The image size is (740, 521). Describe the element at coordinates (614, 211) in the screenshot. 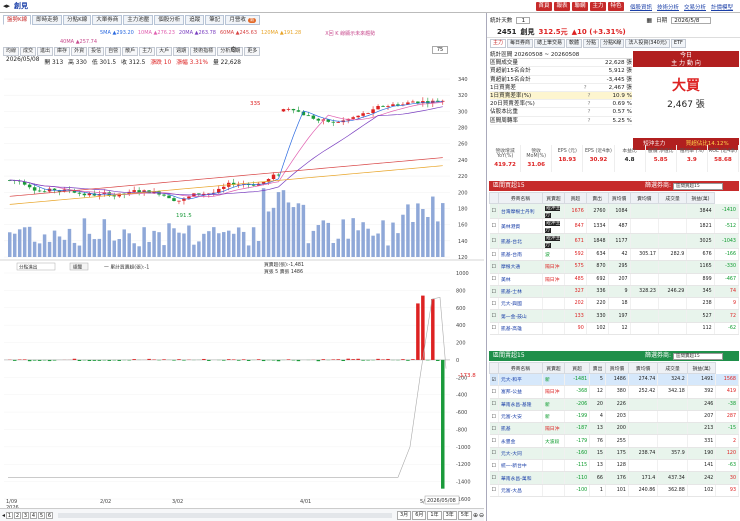

I see `table-row: ☐ 台灣摩根士丹利 短沖主力 1676 2760 1084 3844 -1410` at that location.